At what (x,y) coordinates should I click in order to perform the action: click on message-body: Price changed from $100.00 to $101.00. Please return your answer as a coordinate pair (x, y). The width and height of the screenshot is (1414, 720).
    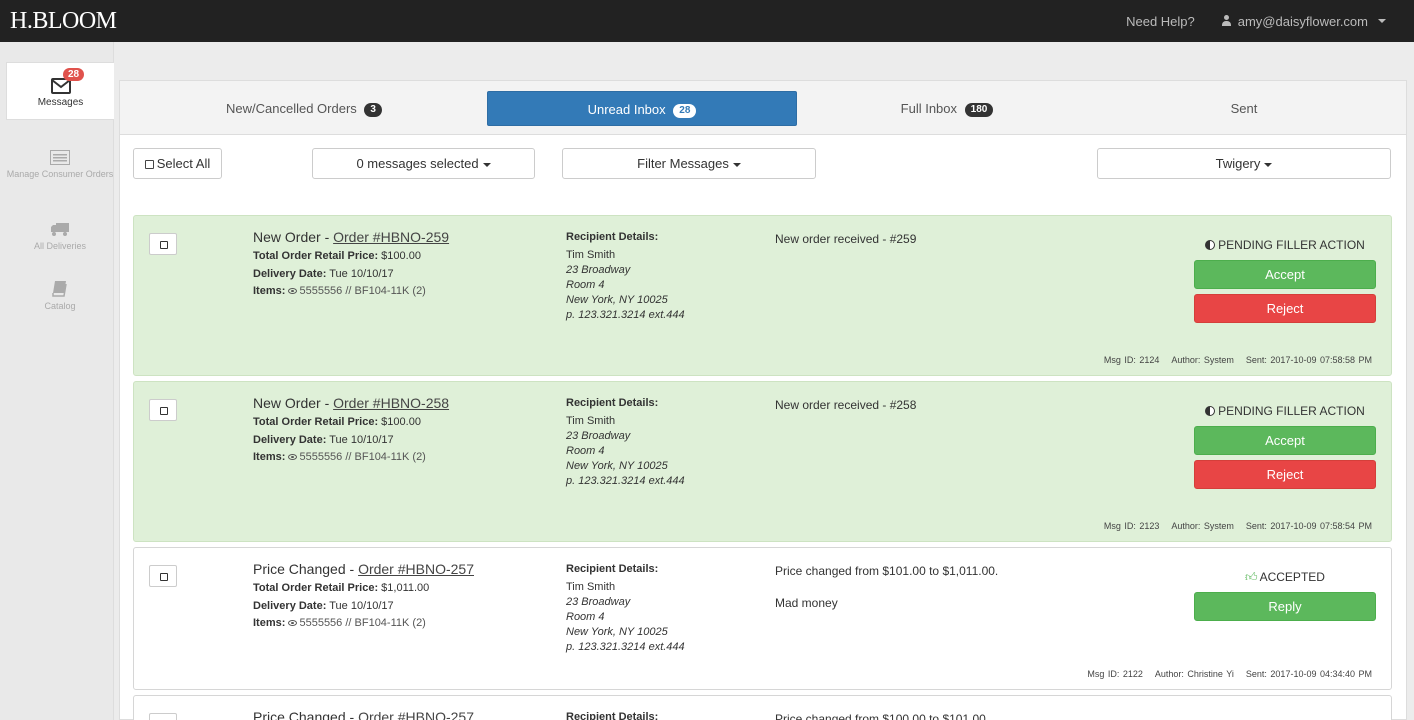
    Looking at the image, I should click on (880, 716).